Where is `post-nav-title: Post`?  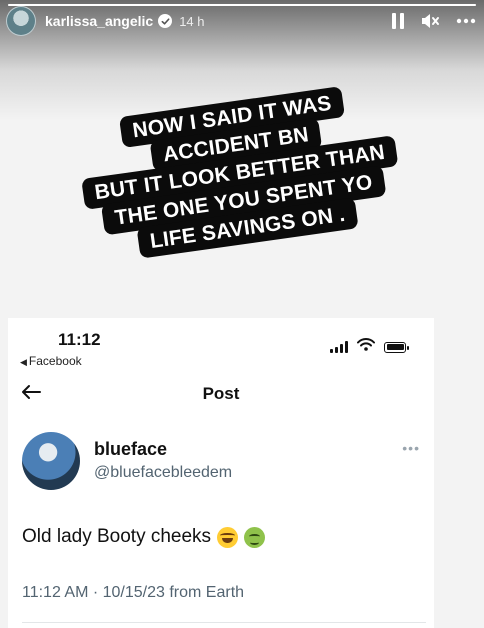
post-nav-title: Post is located at coordinates (221, 393).